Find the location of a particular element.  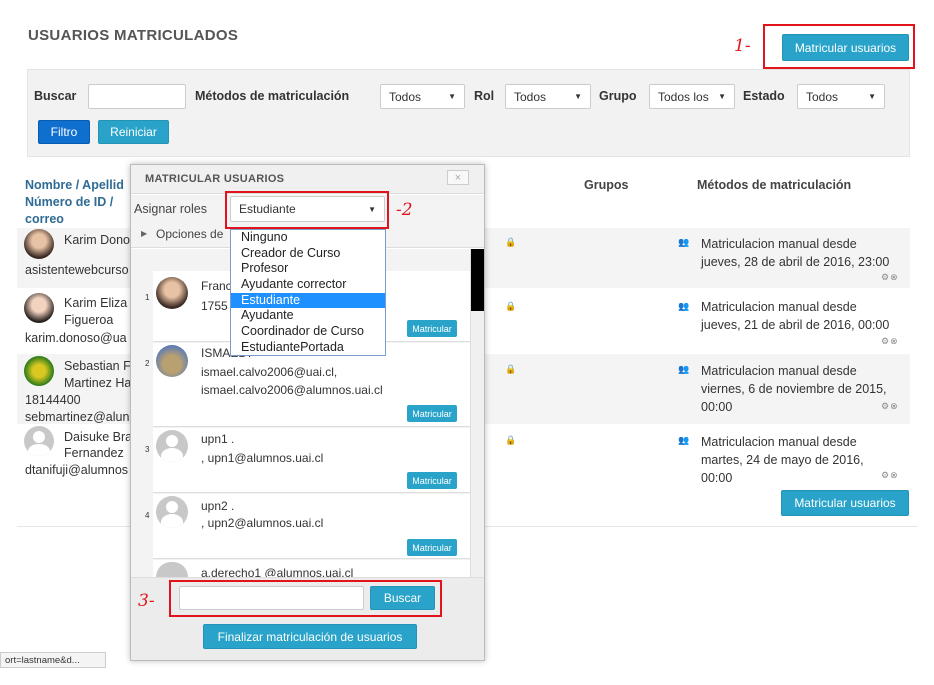

annotation-2: -2 is located at coordinates (404, 210).